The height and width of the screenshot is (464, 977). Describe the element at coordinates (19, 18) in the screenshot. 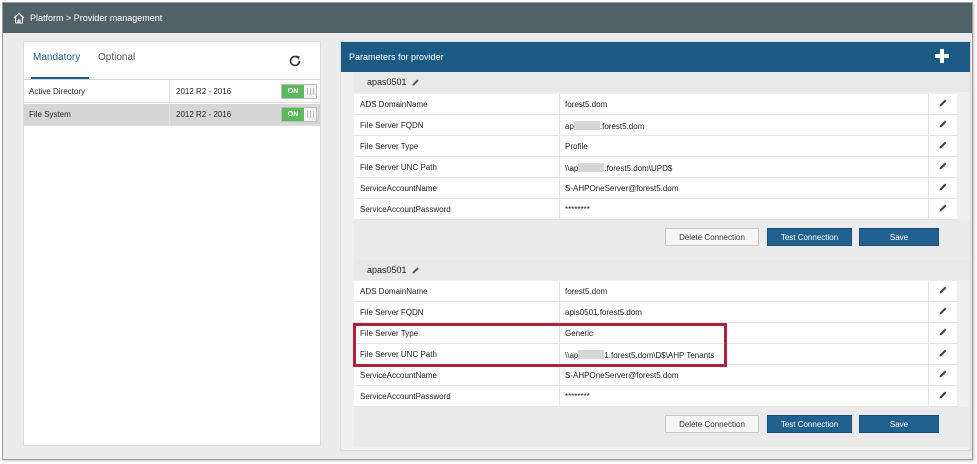

I see `home-icon` at that location.